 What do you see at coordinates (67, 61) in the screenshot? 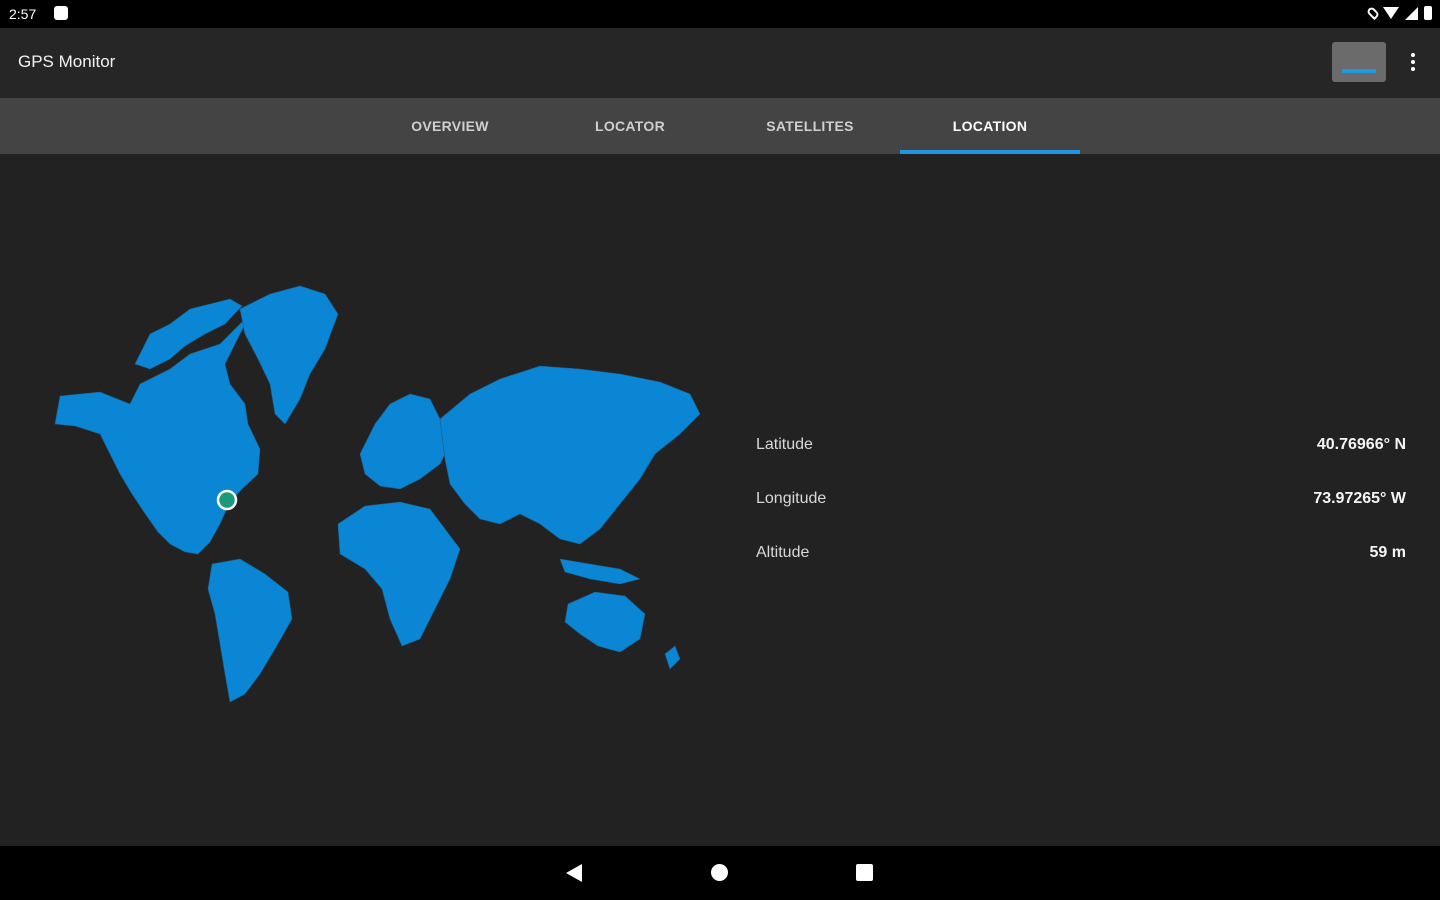
I see `app-title: GPS Monitor` at bounding box center [67, 61].